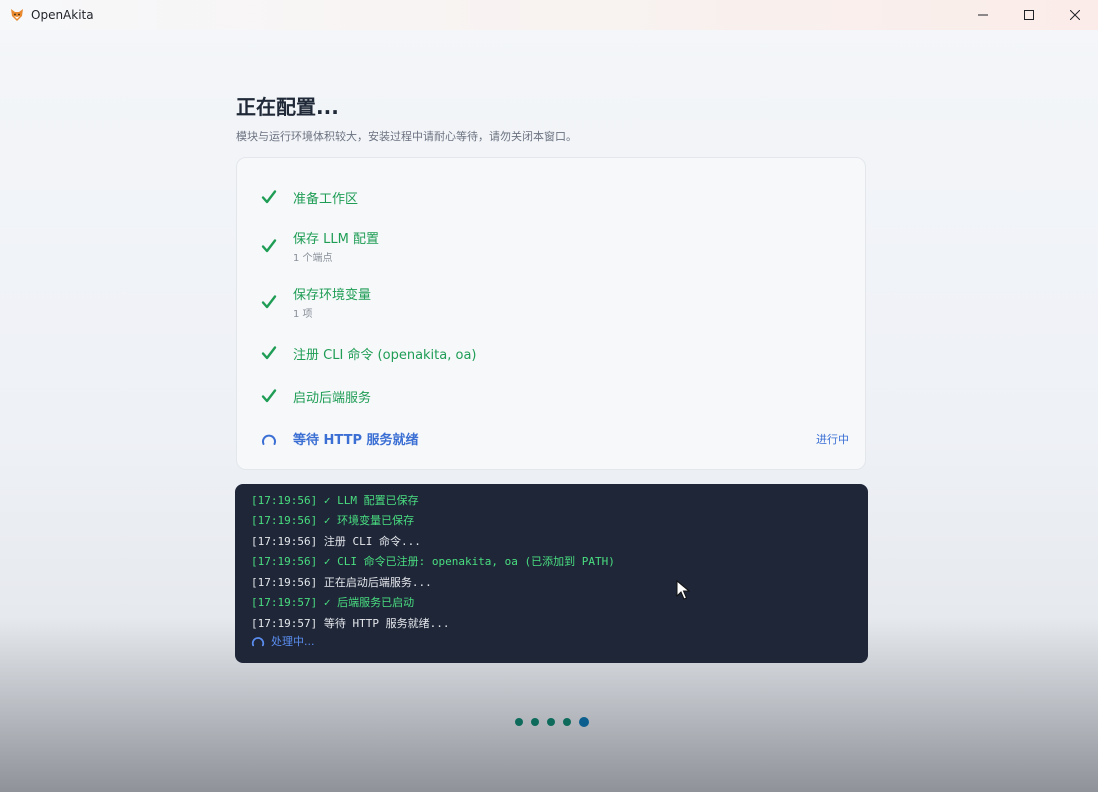 The width and height of the screenshot is (1098, 792). I want to click on step-label: 准备工作区, so click(326, 199).